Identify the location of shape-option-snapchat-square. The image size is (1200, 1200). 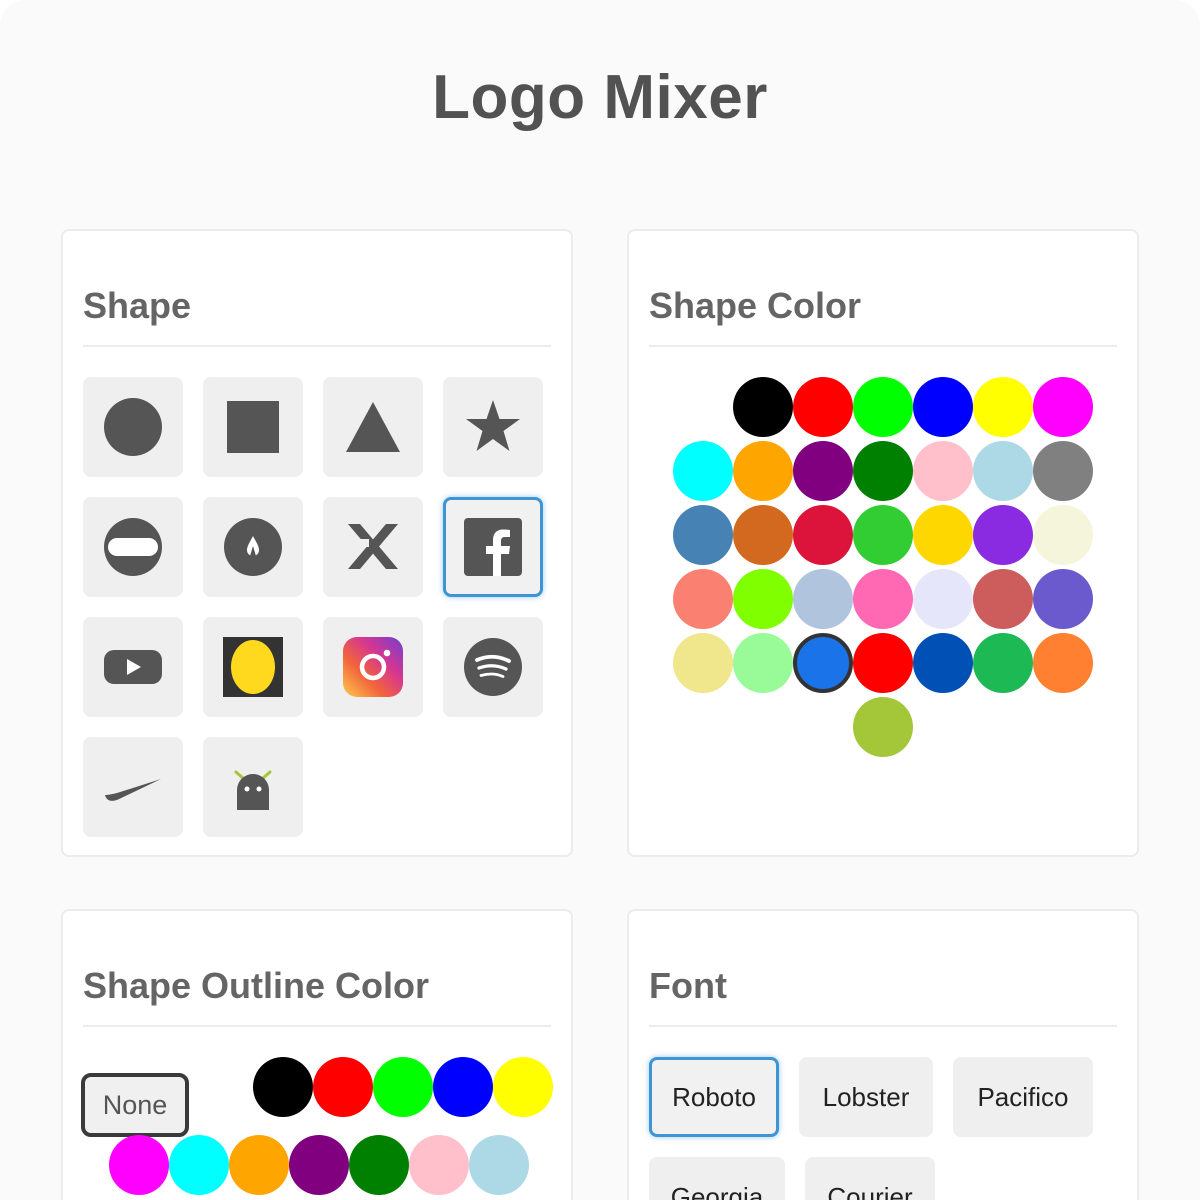
(253, 667).